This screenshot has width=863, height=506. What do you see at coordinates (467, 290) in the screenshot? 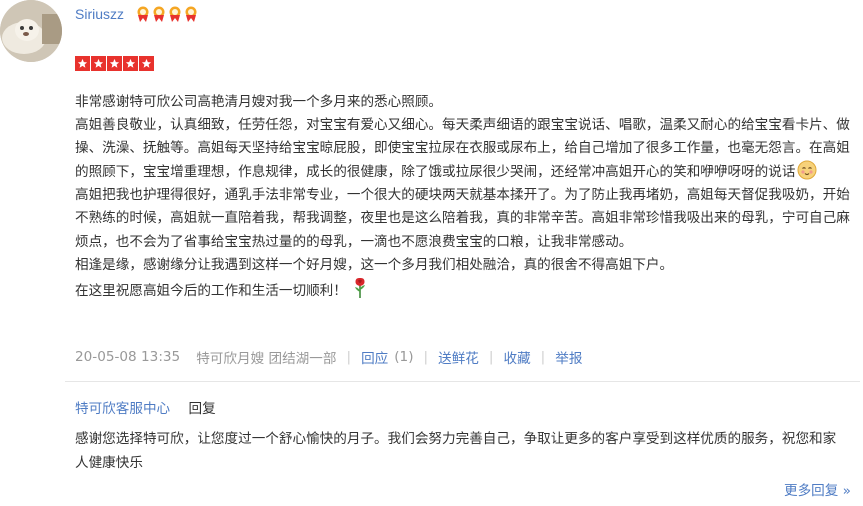
I see `review-paragraph: 在这里祝愿高姐今后的工作和生活一切顺利！` at bounding box center [467, 290].